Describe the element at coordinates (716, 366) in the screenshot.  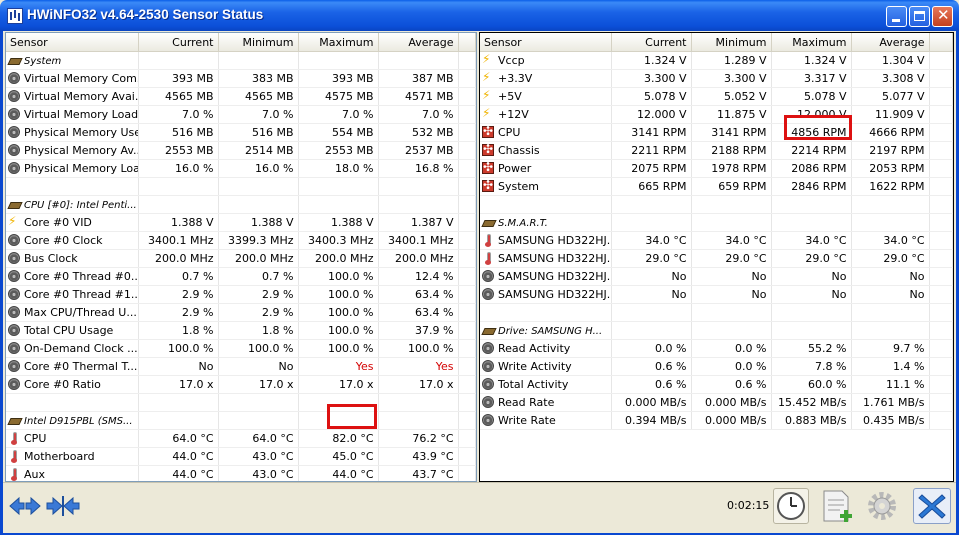
I see `sensor-row: Write Activity 0.6 % 0.0 % 7.8 % 1.4 %` at that location.